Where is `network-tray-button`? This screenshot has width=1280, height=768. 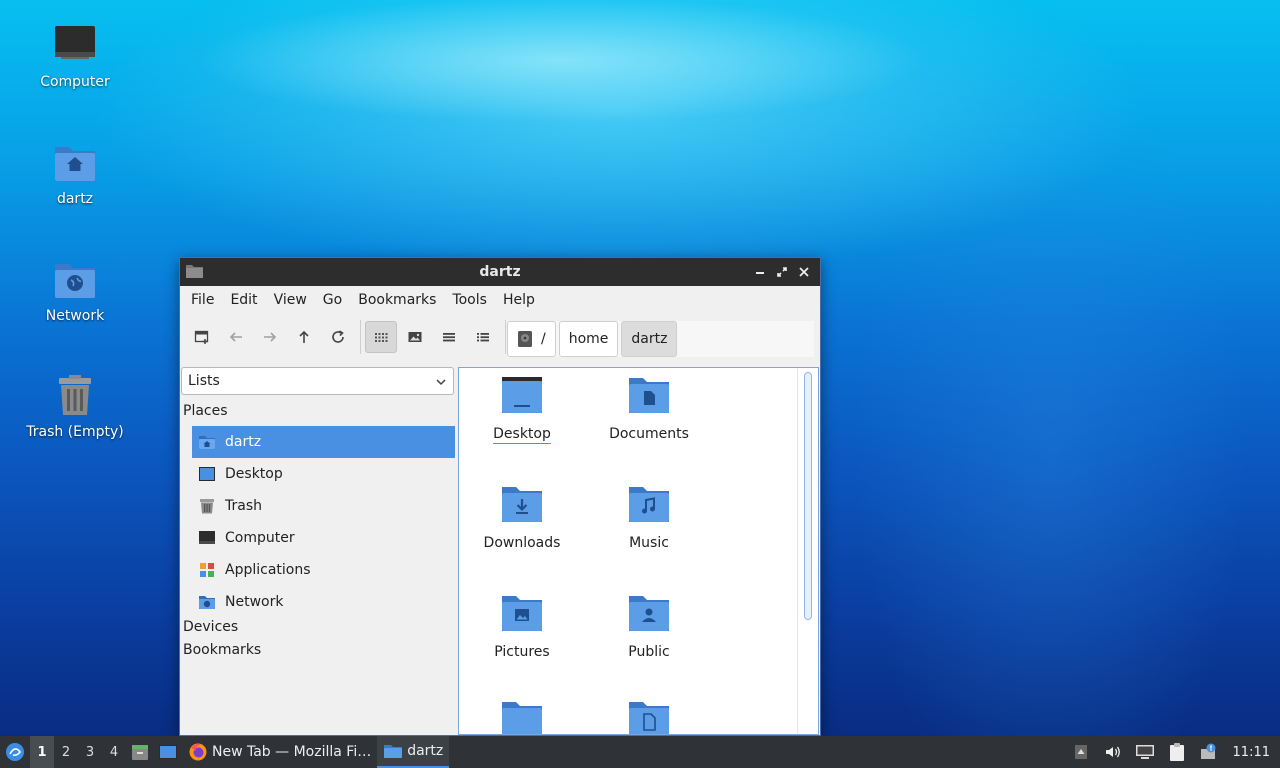
network-tray-button is located at coordinates (1145, 752).